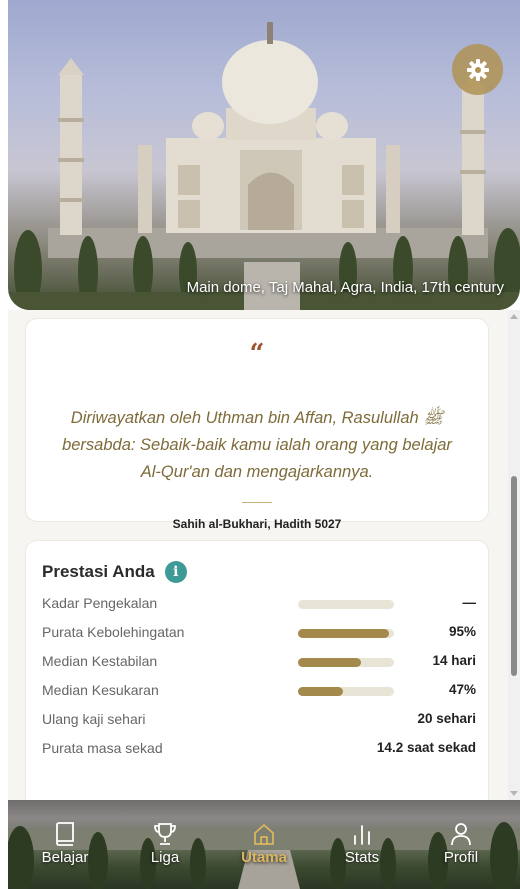 Image resolution: width=520 pixels, height=889 pixels. What do you see at coordinates (446, 718) in the screenshot?
I see `stat-value: 20 sehari` at bounding box center [446, 718].